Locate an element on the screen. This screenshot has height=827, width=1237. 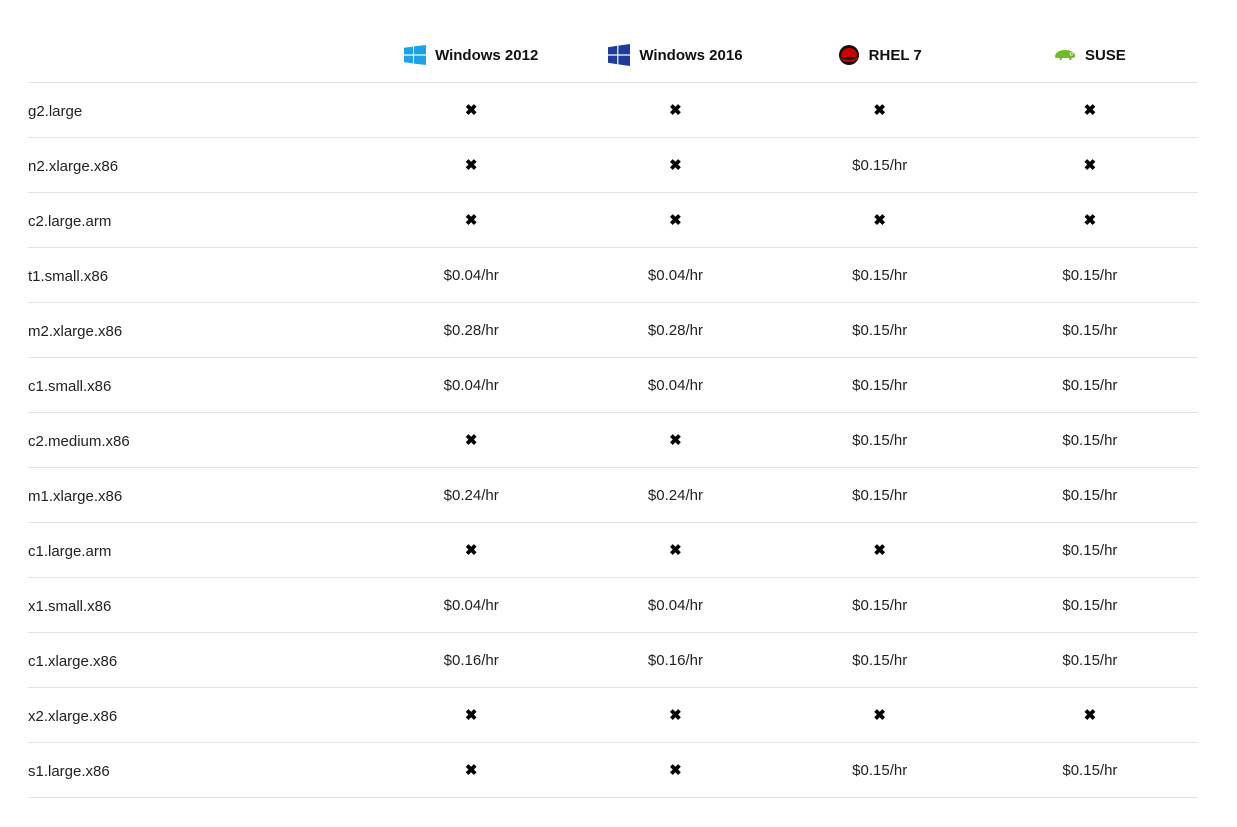
instance-type-label: m2.xlarge.x86 is located at coordinates (75, 331).